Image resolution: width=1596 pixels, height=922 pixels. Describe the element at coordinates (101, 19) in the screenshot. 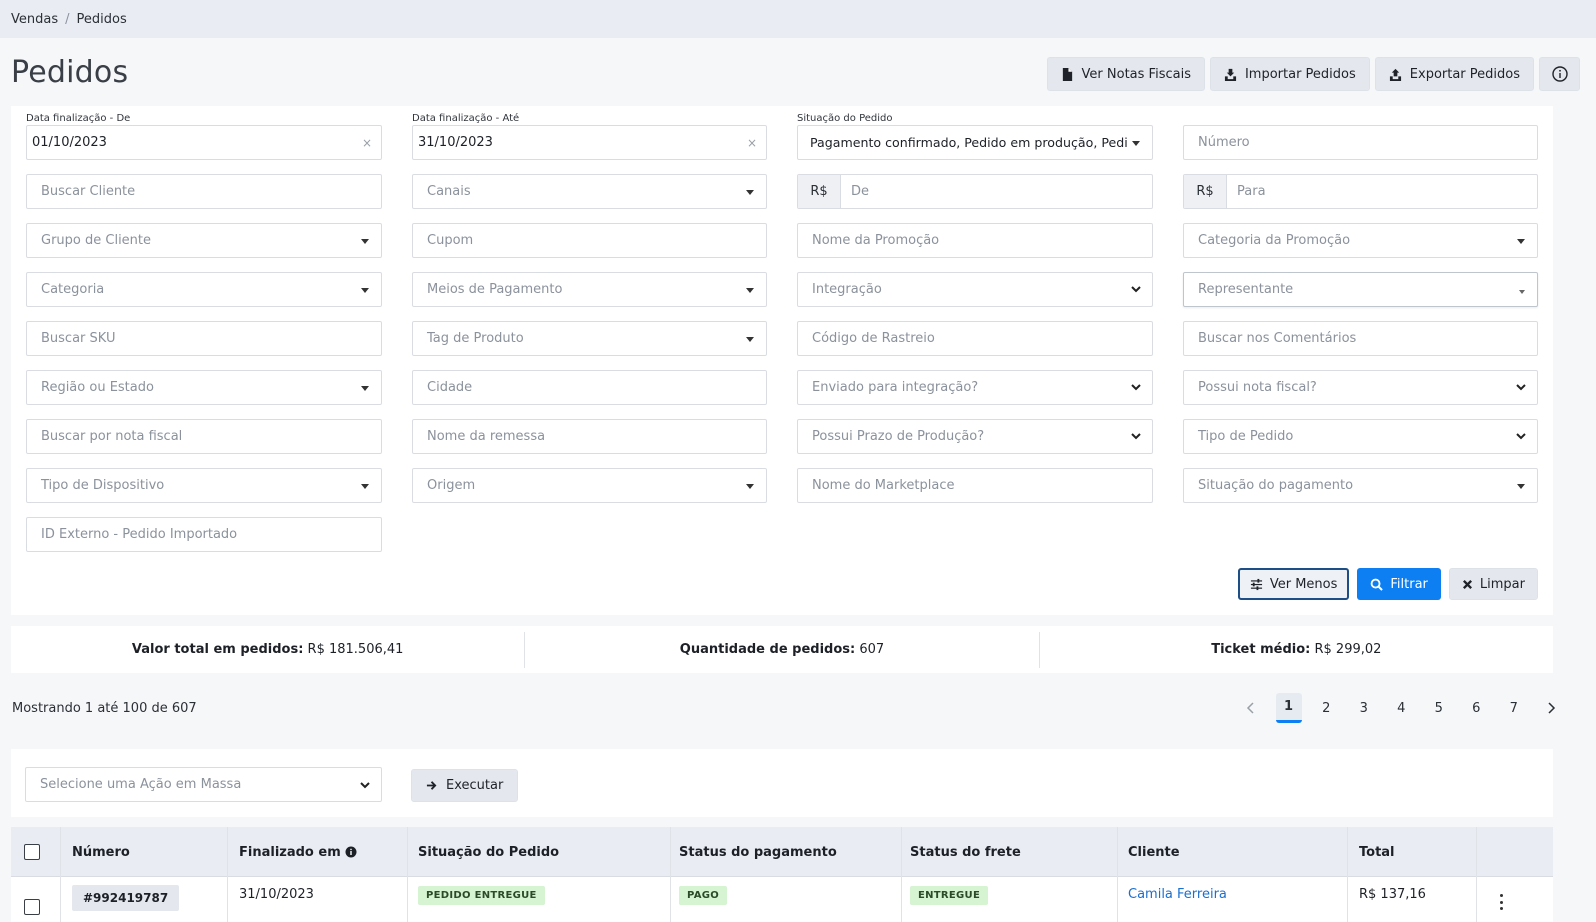

I see `breadcrumb-pedidos: Pedidos` at that location.